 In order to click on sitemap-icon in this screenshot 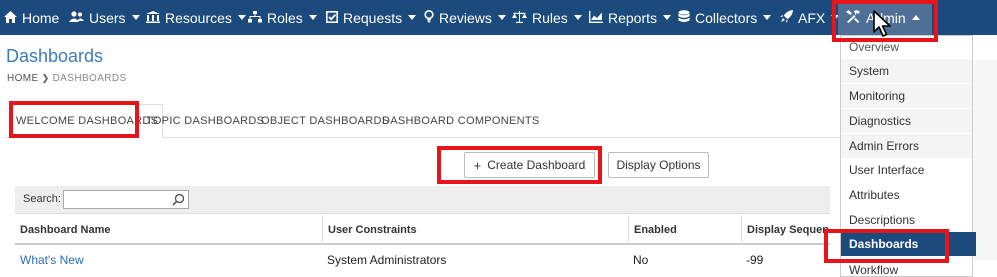, I will do `click(255, 17)`.